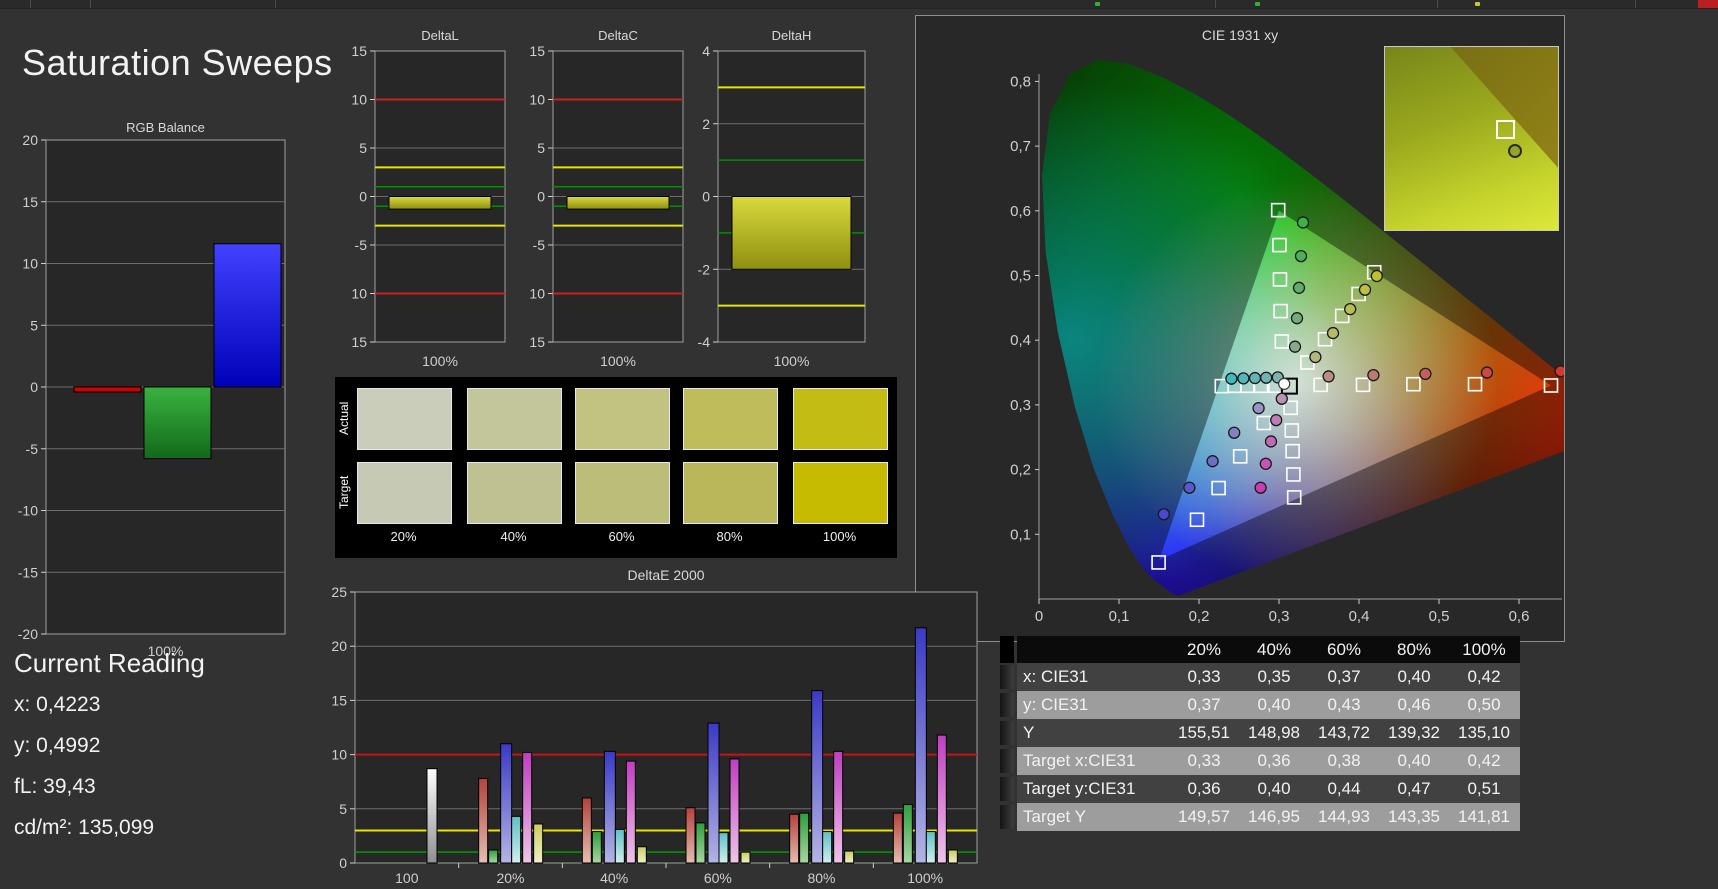 This screenshot has height=889, width=1718. What do you see at coordinates (339, 646) in the screenshot?
I see `axis-label: 20` at bounding box center [339, 646].